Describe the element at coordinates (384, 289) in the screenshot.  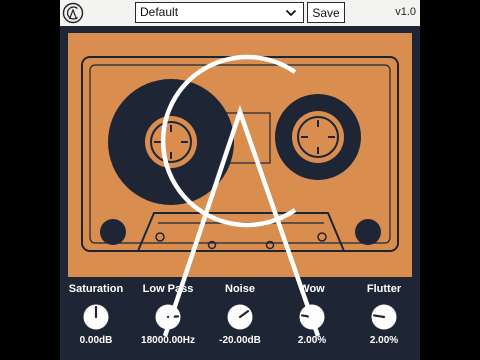
I see `knob-label: Flutter` at that location.